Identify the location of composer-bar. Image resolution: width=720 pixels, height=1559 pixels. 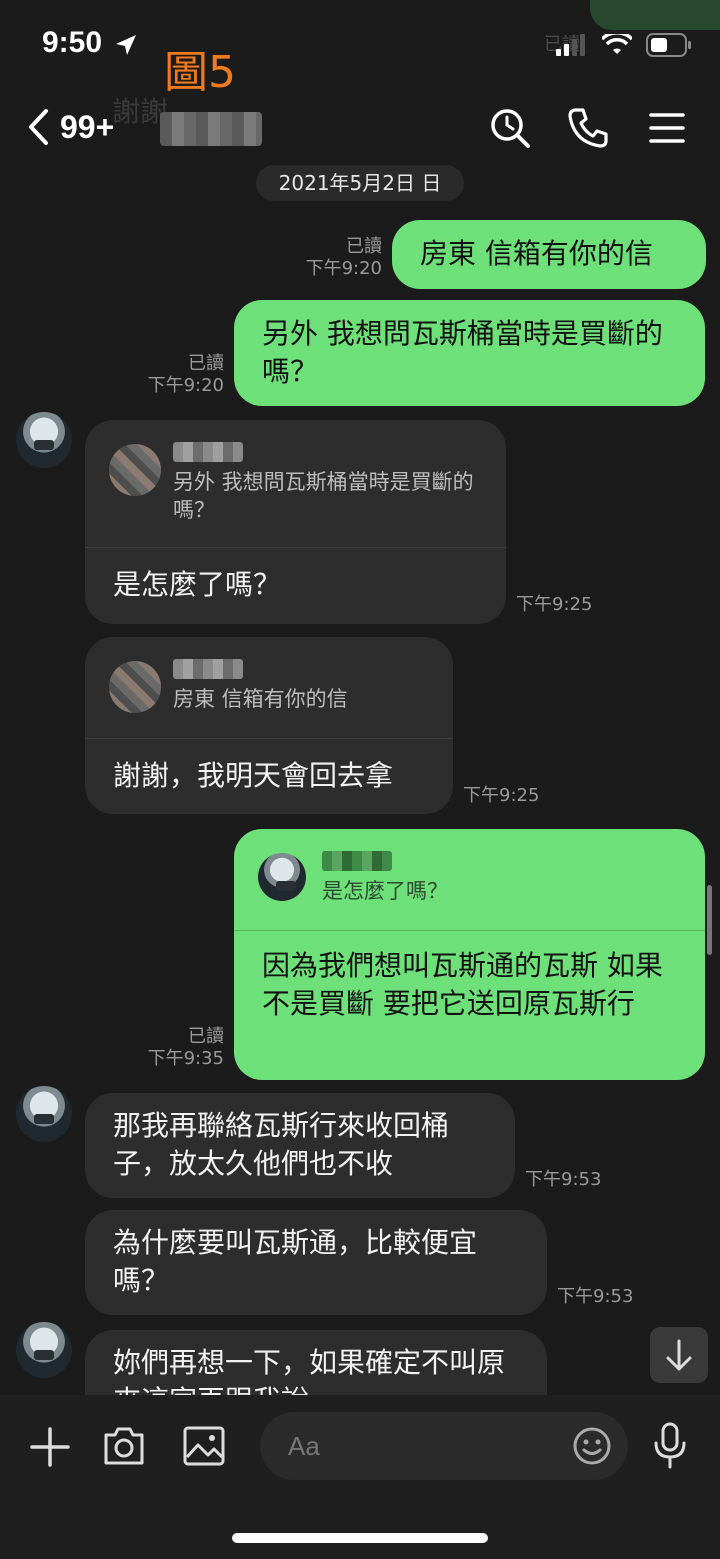
(360, 1477).